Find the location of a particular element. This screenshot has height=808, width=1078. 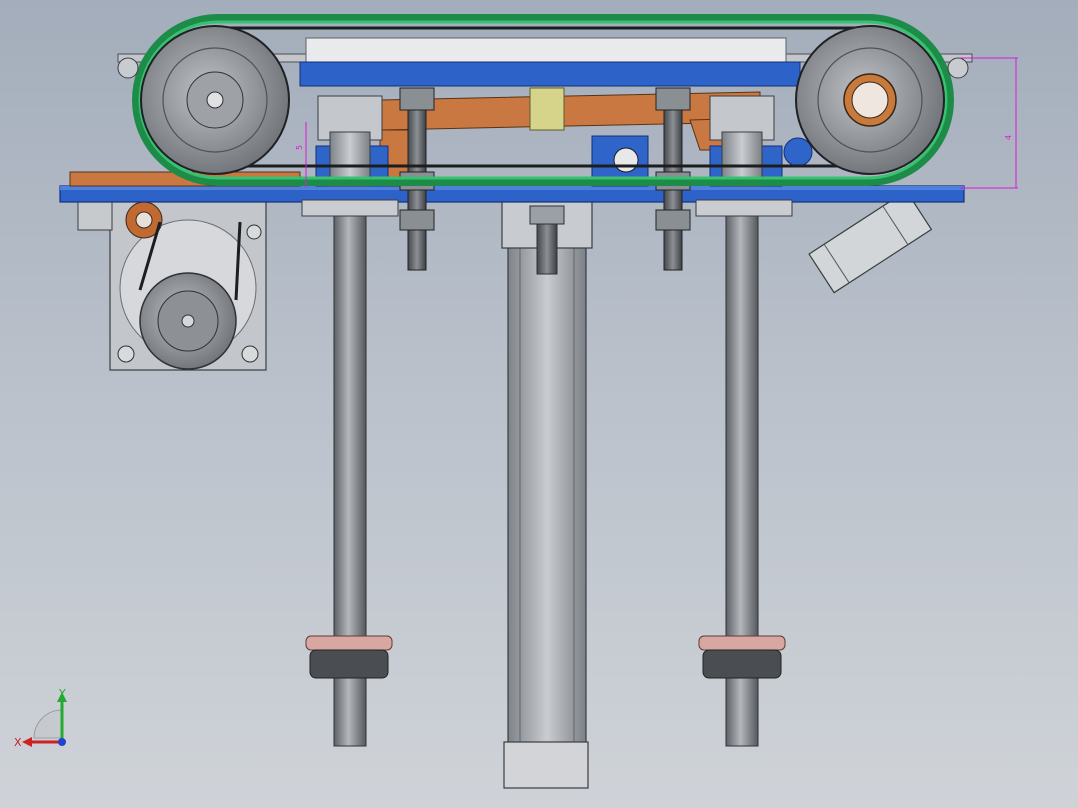

triad-x-label: X is located at coordinates (18, 742).